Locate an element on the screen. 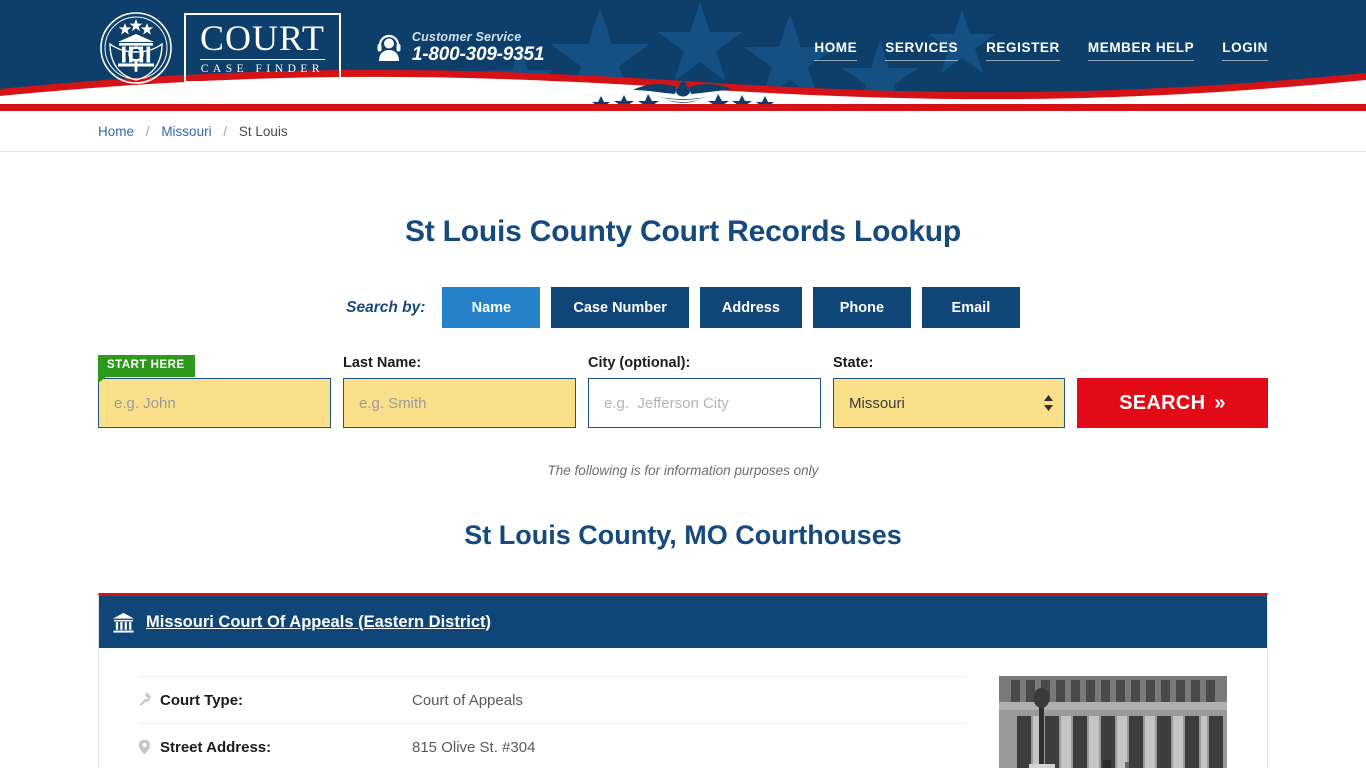 This screenshot has height=768, width=1366. double-chevron-right-icon: » is located at coordinates (1220, 403).